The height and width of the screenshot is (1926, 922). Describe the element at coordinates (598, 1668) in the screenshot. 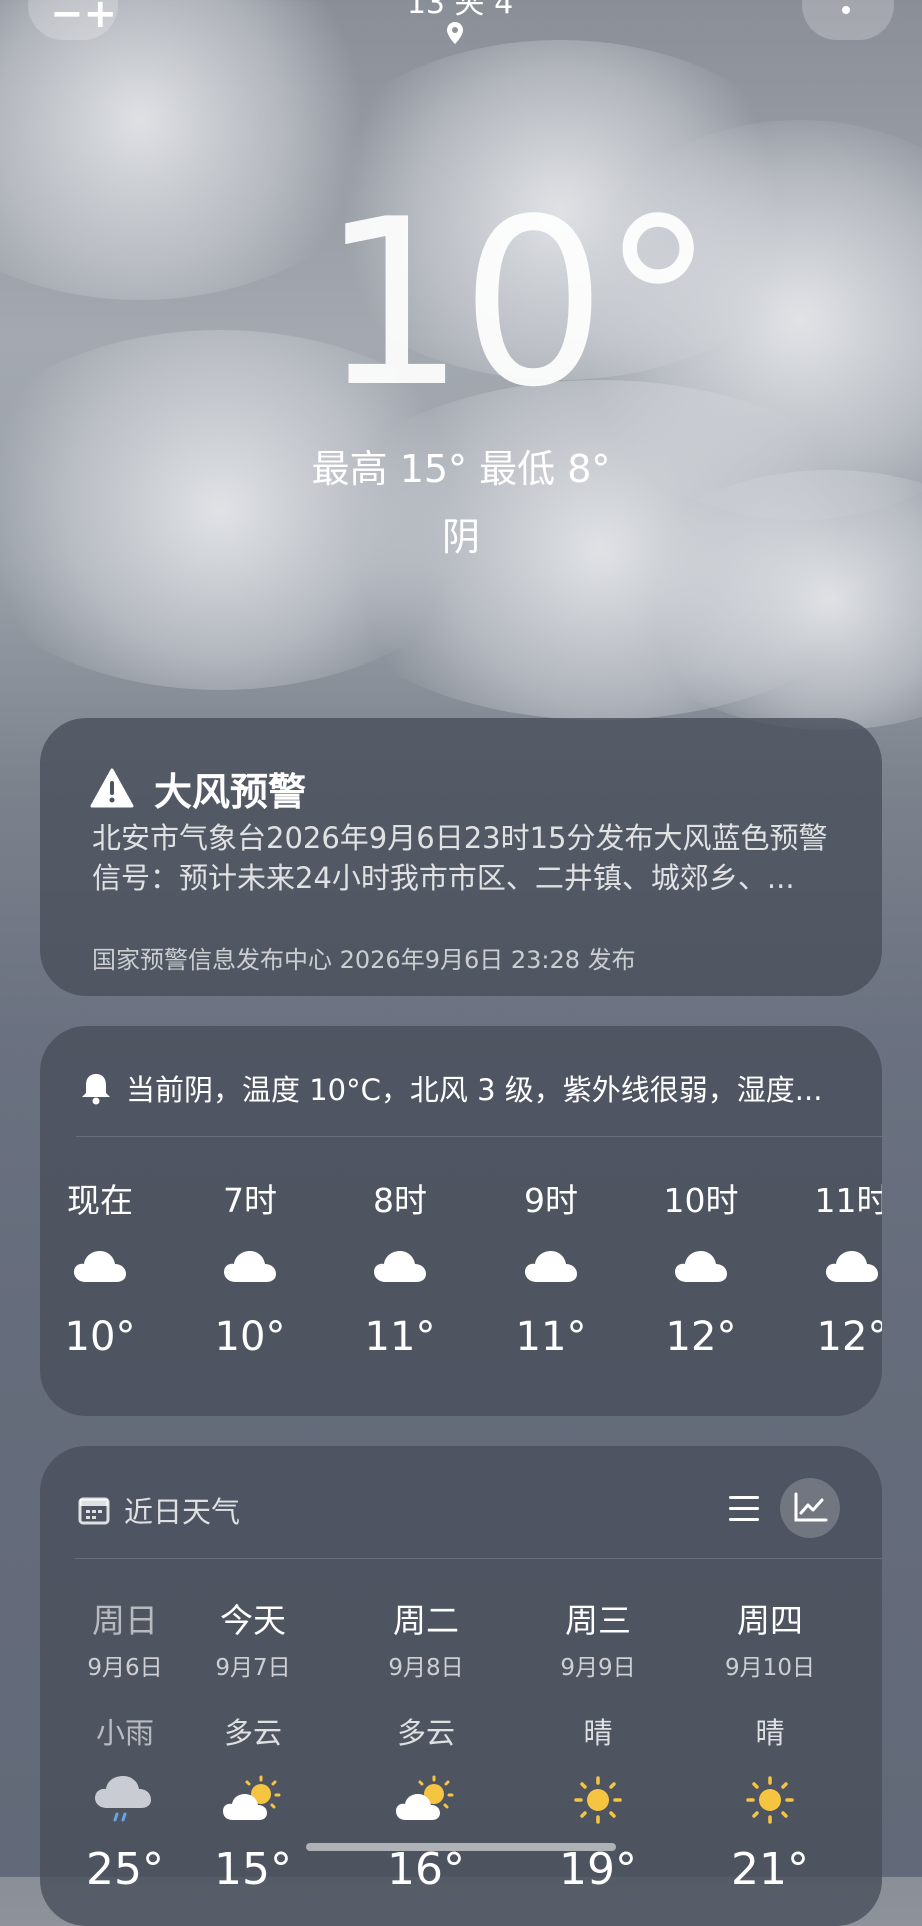

I see `day-date: 9月9日` at that location.